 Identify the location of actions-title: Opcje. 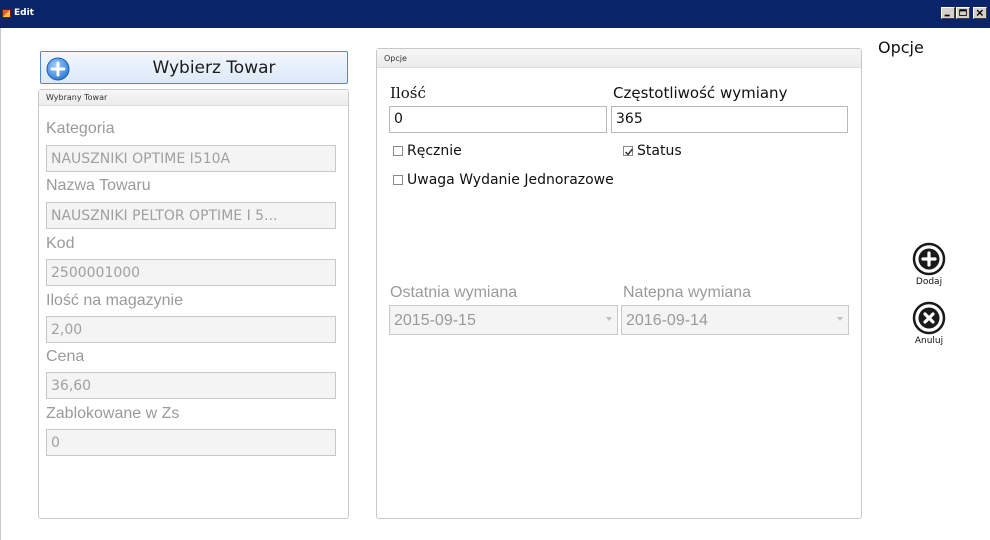
(901, 47).